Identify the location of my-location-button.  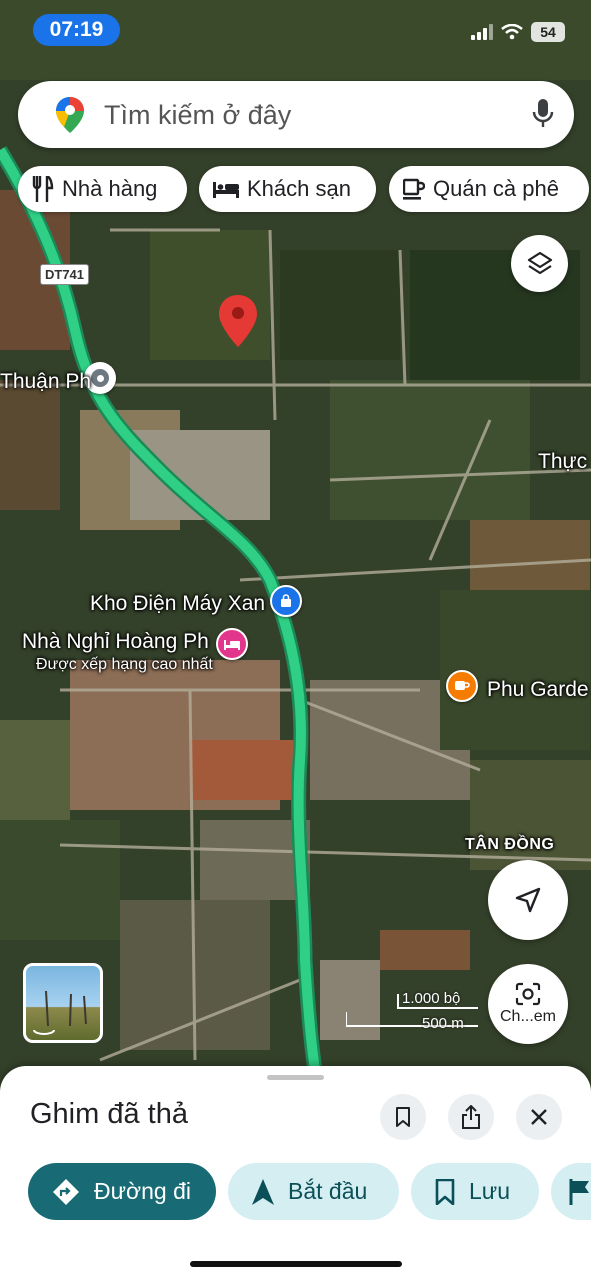
(528, 900).